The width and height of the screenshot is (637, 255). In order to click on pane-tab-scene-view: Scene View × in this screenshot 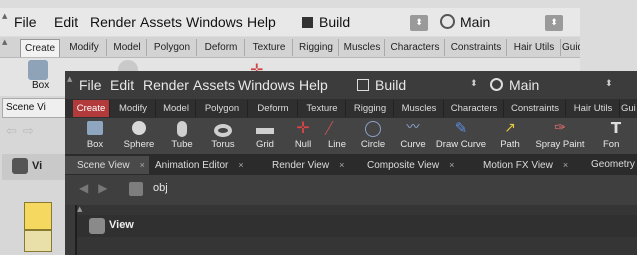, I will do `click(107, 165)`.